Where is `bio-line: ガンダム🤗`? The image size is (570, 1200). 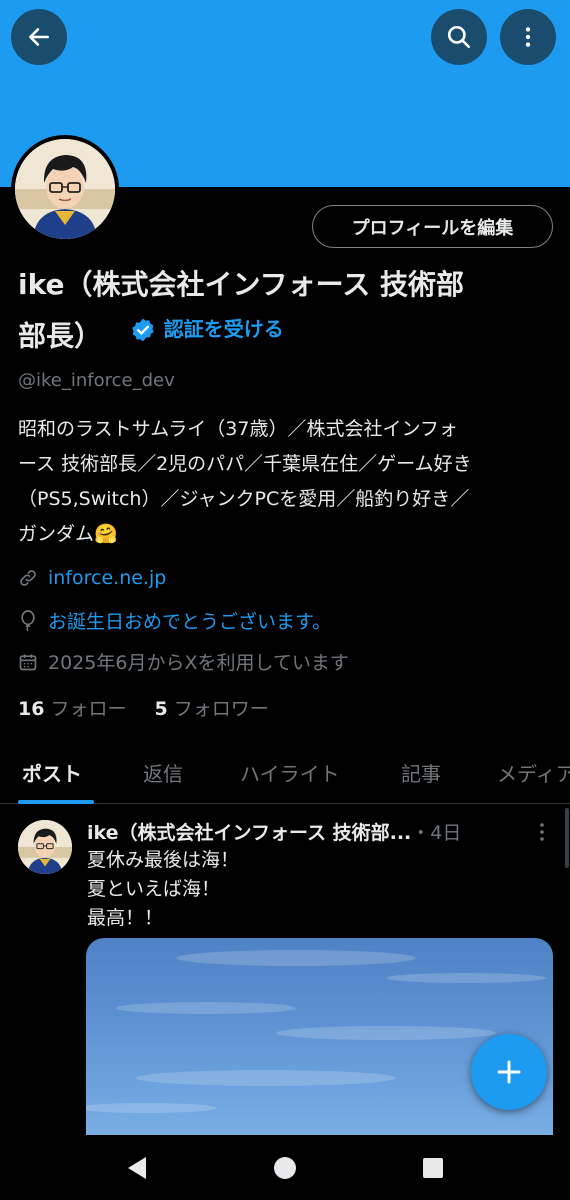 bio-line: ガンダム🤗 is located at coordinates (68, 534).